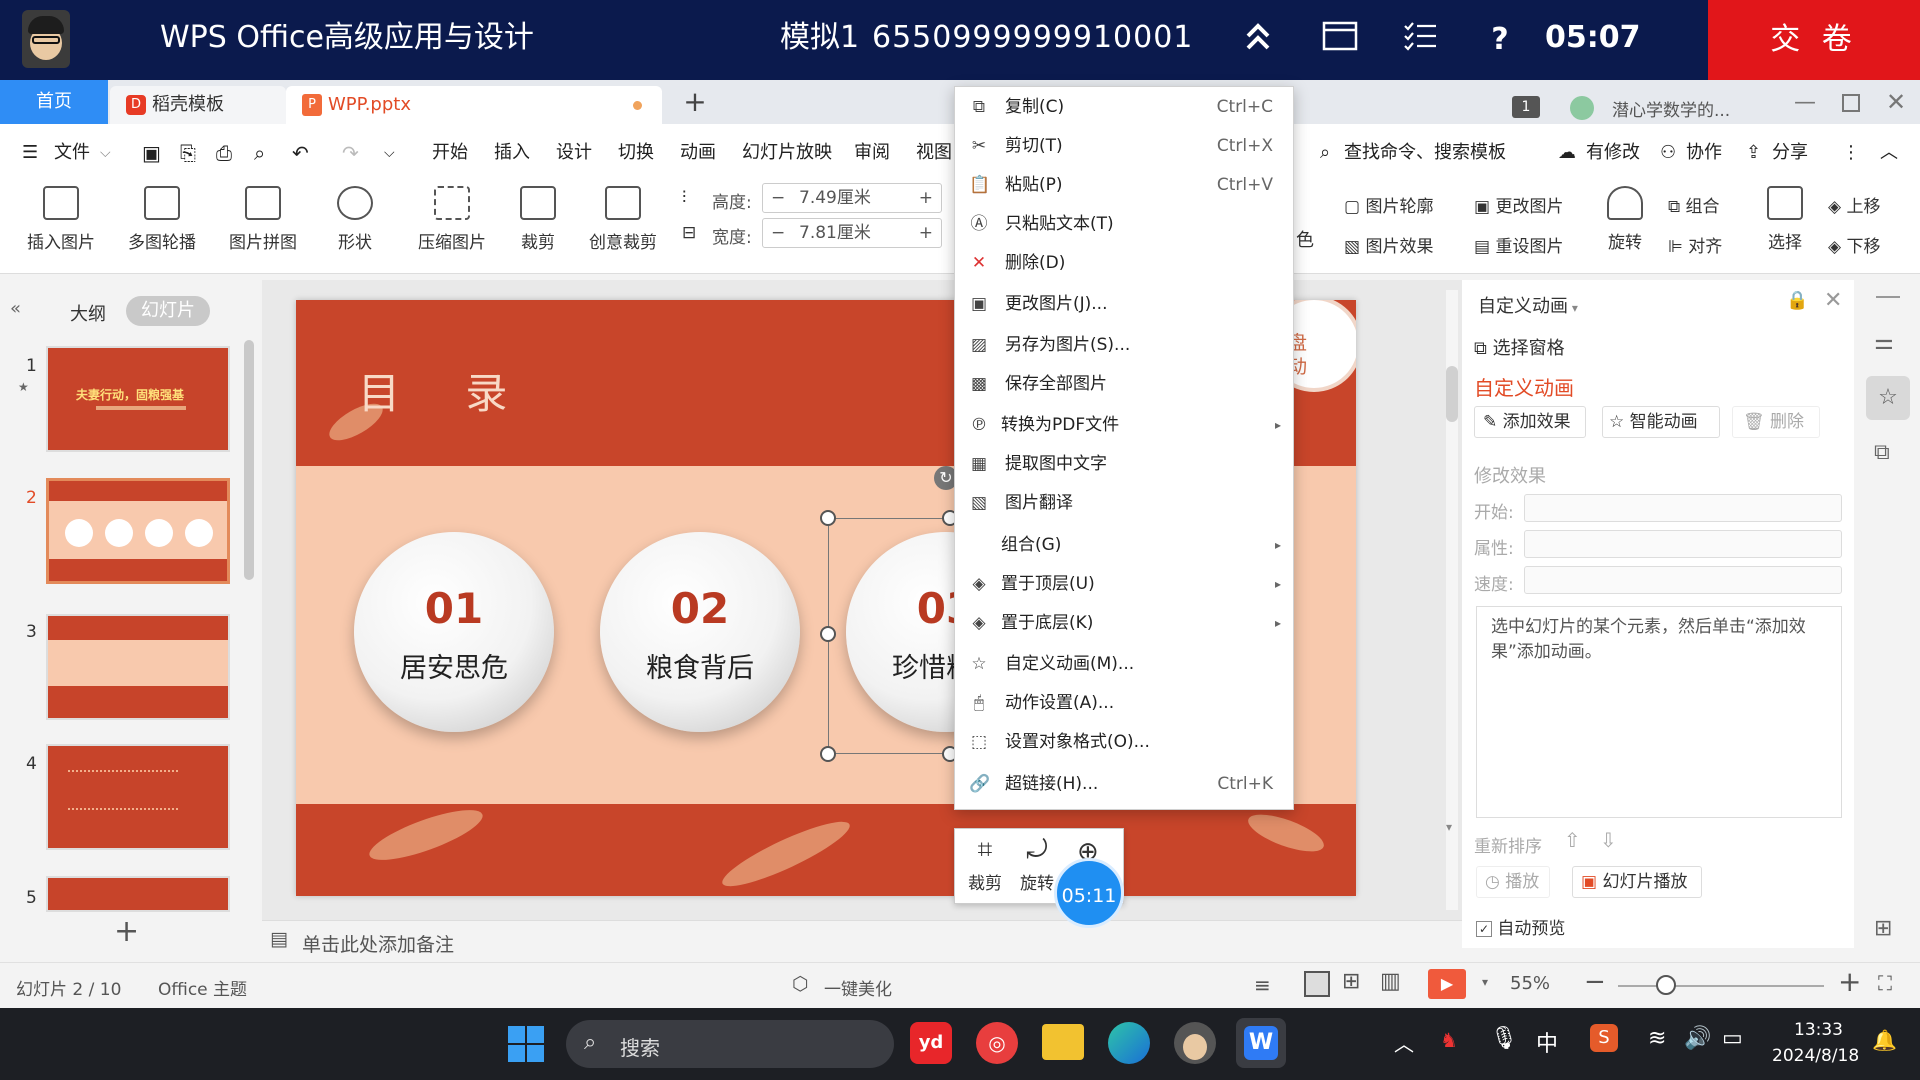 This screenshot has height=1080, width=1920. Describe the element at coordinates (985, 864) in the screenshot. I see `mini-crop-button: ⌗ 裁剪` at that location.